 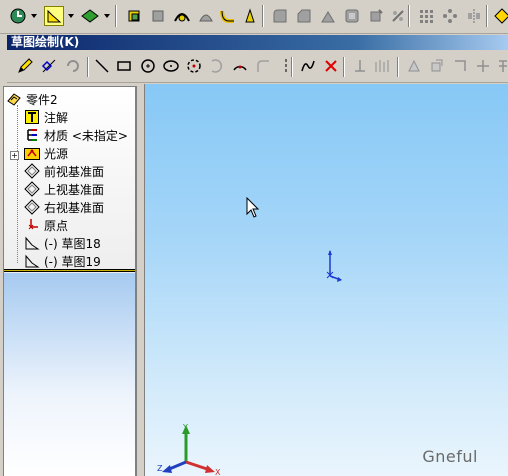 What do you see at coordinates (263, 66) in the screenshot?
I see `sketch-fillet-icon` at bounding box center [263, 66].